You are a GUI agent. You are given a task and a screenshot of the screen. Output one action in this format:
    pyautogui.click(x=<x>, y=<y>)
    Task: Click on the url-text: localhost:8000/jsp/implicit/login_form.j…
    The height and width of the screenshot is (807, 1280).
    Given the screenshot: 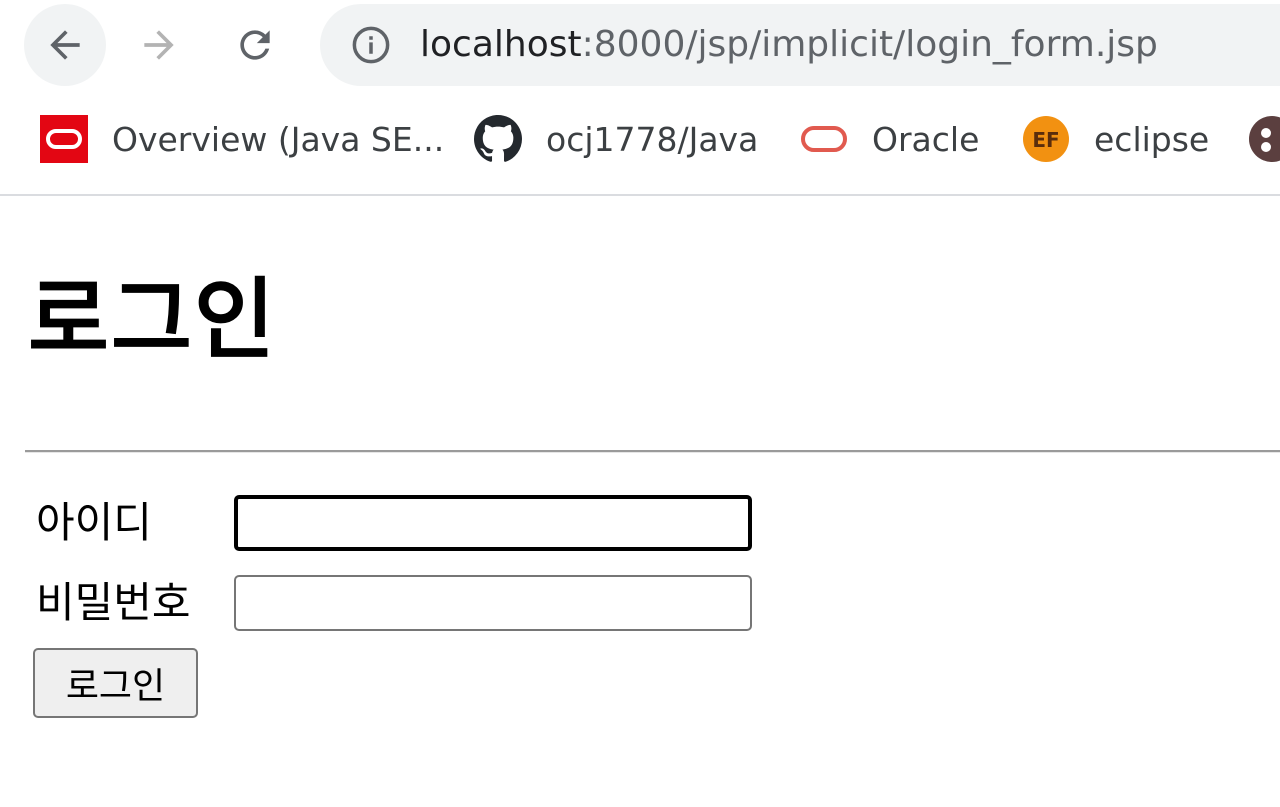 What is the action you would take?
    pyautogui.click(x=789, y=45)
    